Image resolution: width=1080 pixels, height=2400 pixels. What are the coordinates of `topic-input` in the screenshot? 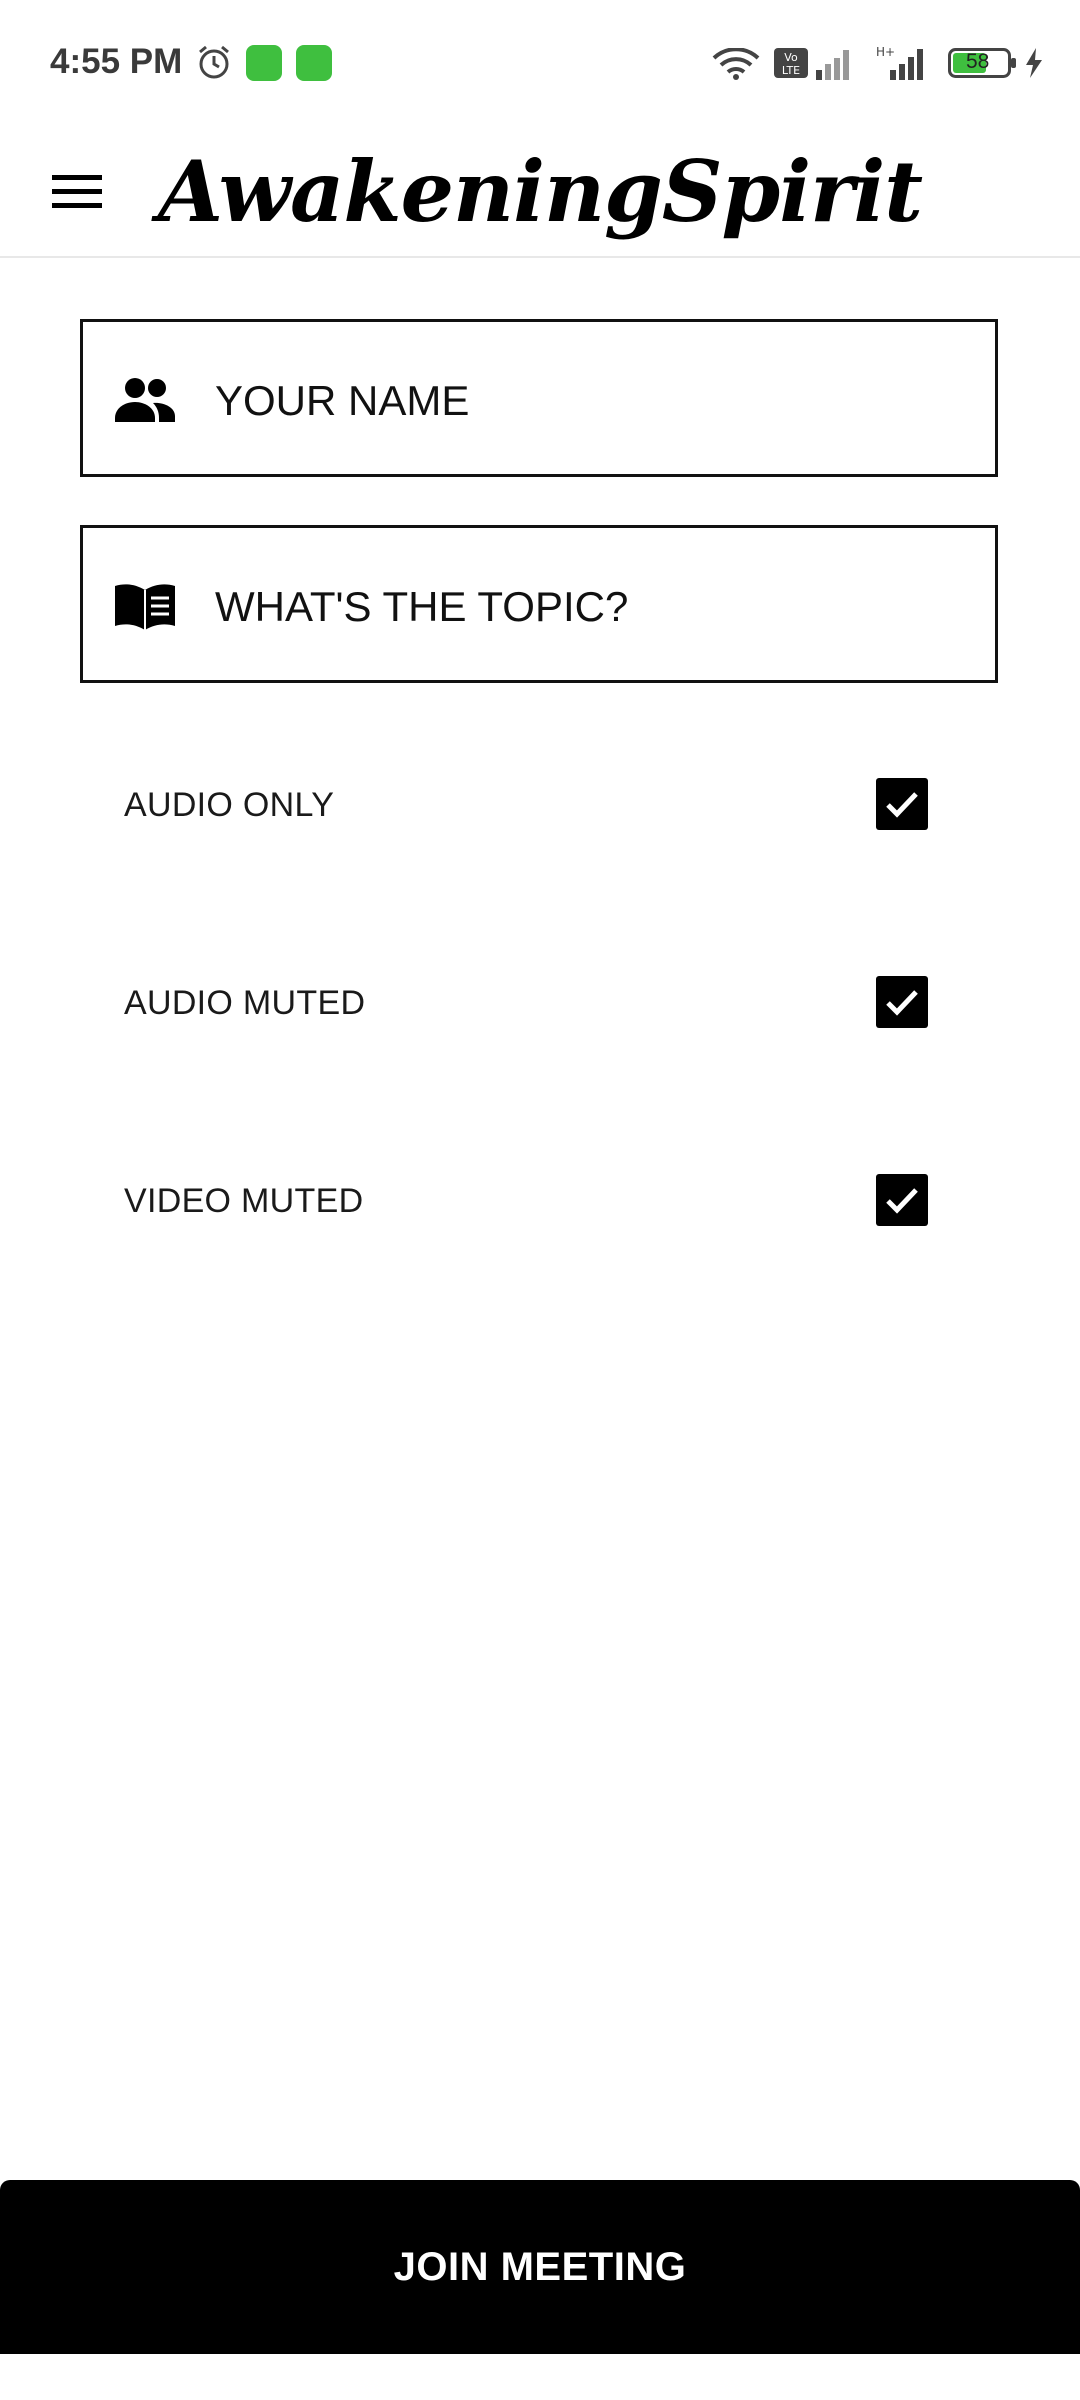 It's located at (594, 607).